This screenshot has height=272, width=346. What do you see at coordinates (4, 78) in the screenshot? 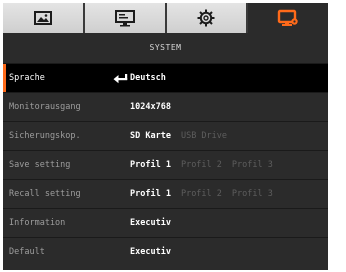
I see `selection-marker` at bounding box center [4, 78].